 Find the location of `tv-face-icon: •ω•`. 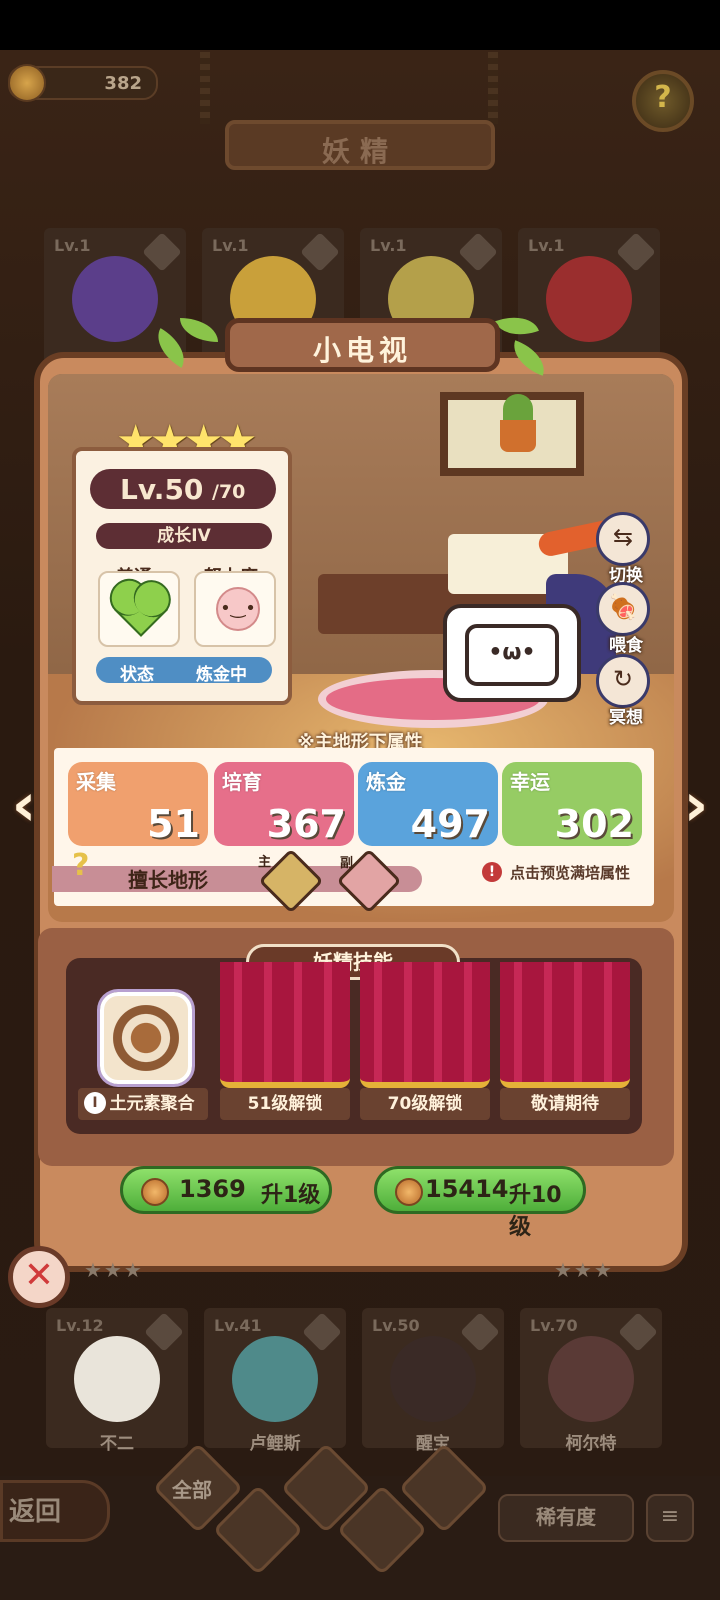

tv-face-icon: •ω• is located at coordinates (512, 655).